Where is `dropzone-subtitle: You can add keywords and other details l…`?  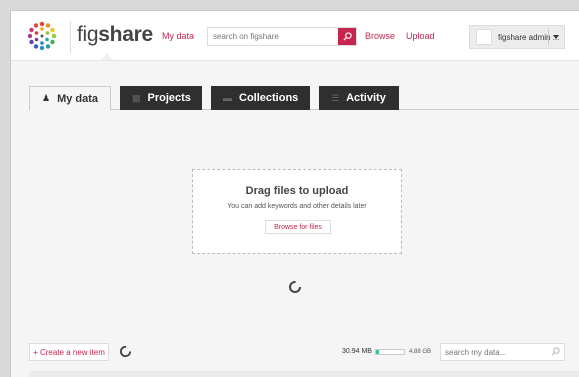
dropzone-subtitle: You can add keywords and other details l… is located at coordinates (297, 206).